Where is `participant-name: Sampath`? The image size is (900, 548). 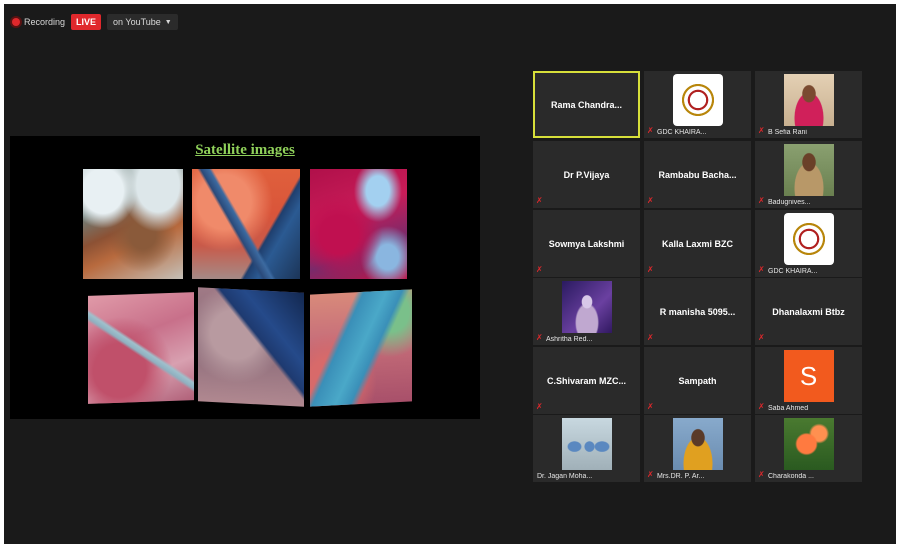
participant-name: Sampath is located at coordinates (697, 380).